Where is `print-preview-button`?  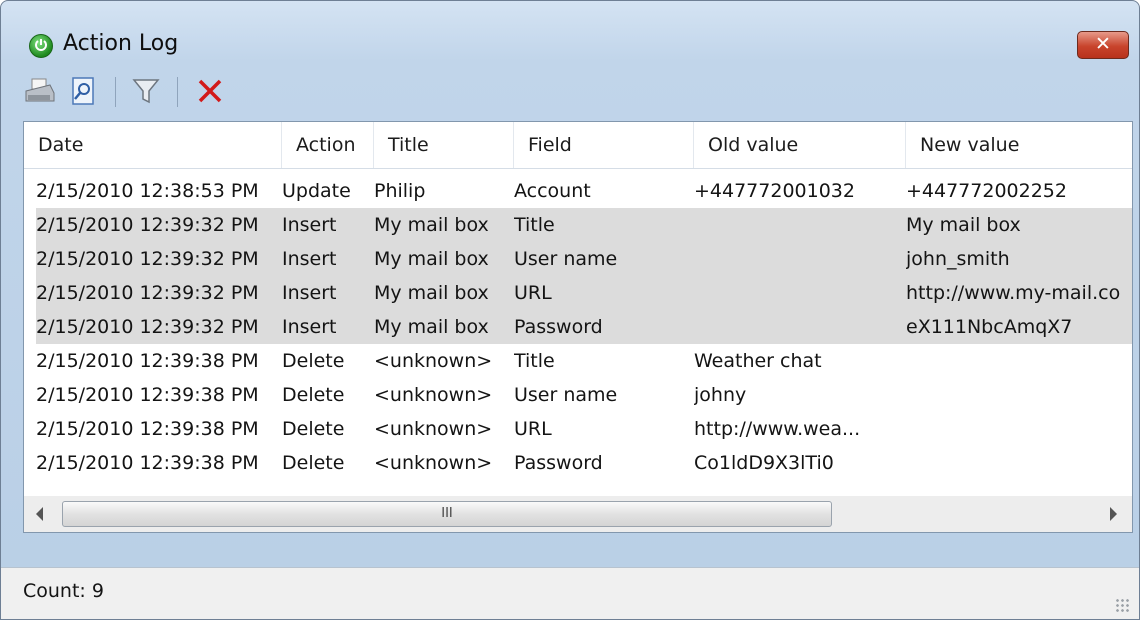
print-preview-button is located at coordinates (84, 92).